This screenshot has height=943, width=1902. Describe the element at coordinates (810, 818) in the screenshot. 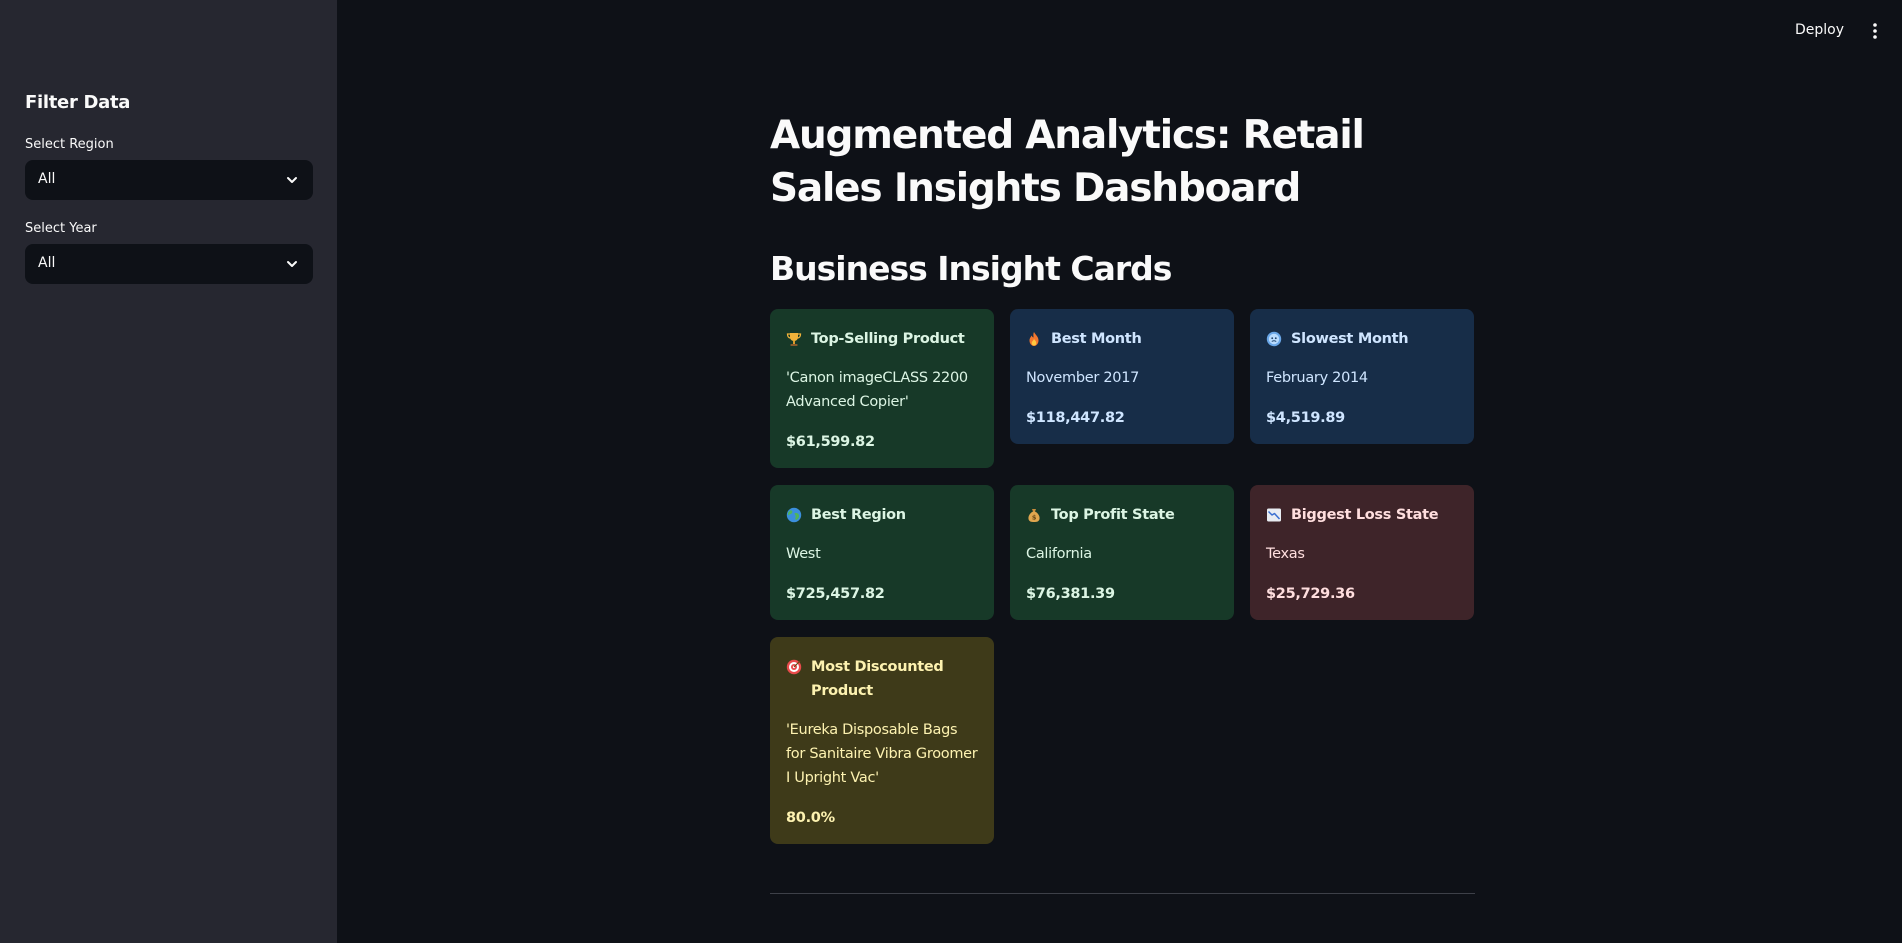

I see `card-value: 80.0%` at that location.